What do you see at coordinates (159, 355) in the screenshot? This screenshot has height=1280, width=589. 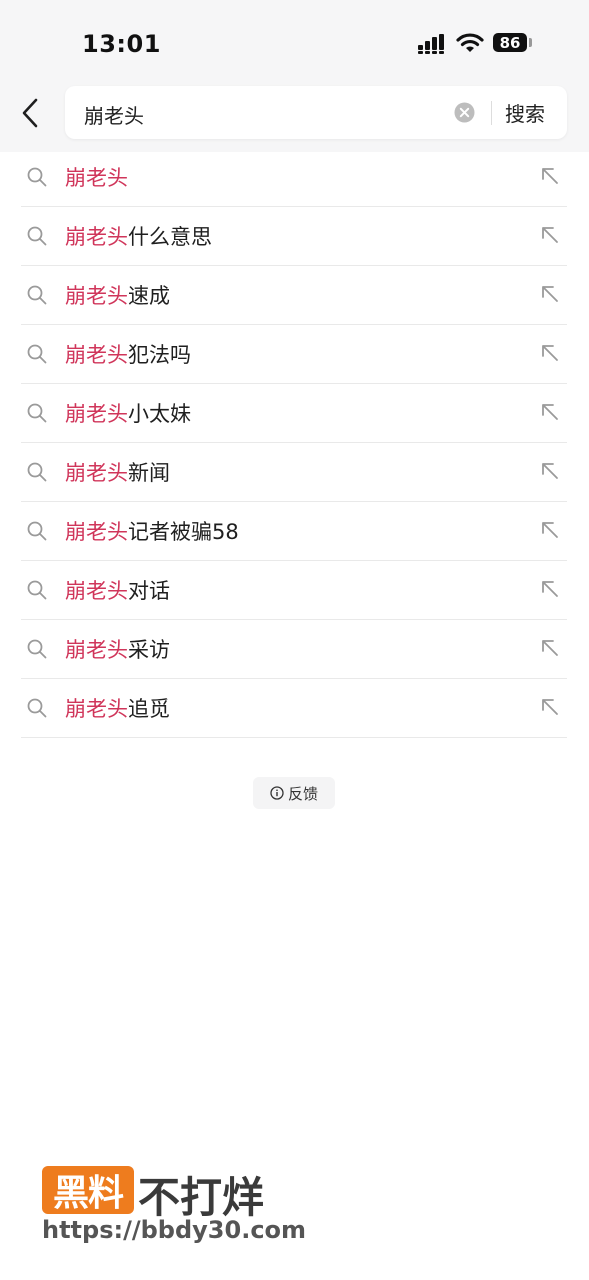 I see `suggestion-rest: 犯法吗` at bounding box center [159, 355].